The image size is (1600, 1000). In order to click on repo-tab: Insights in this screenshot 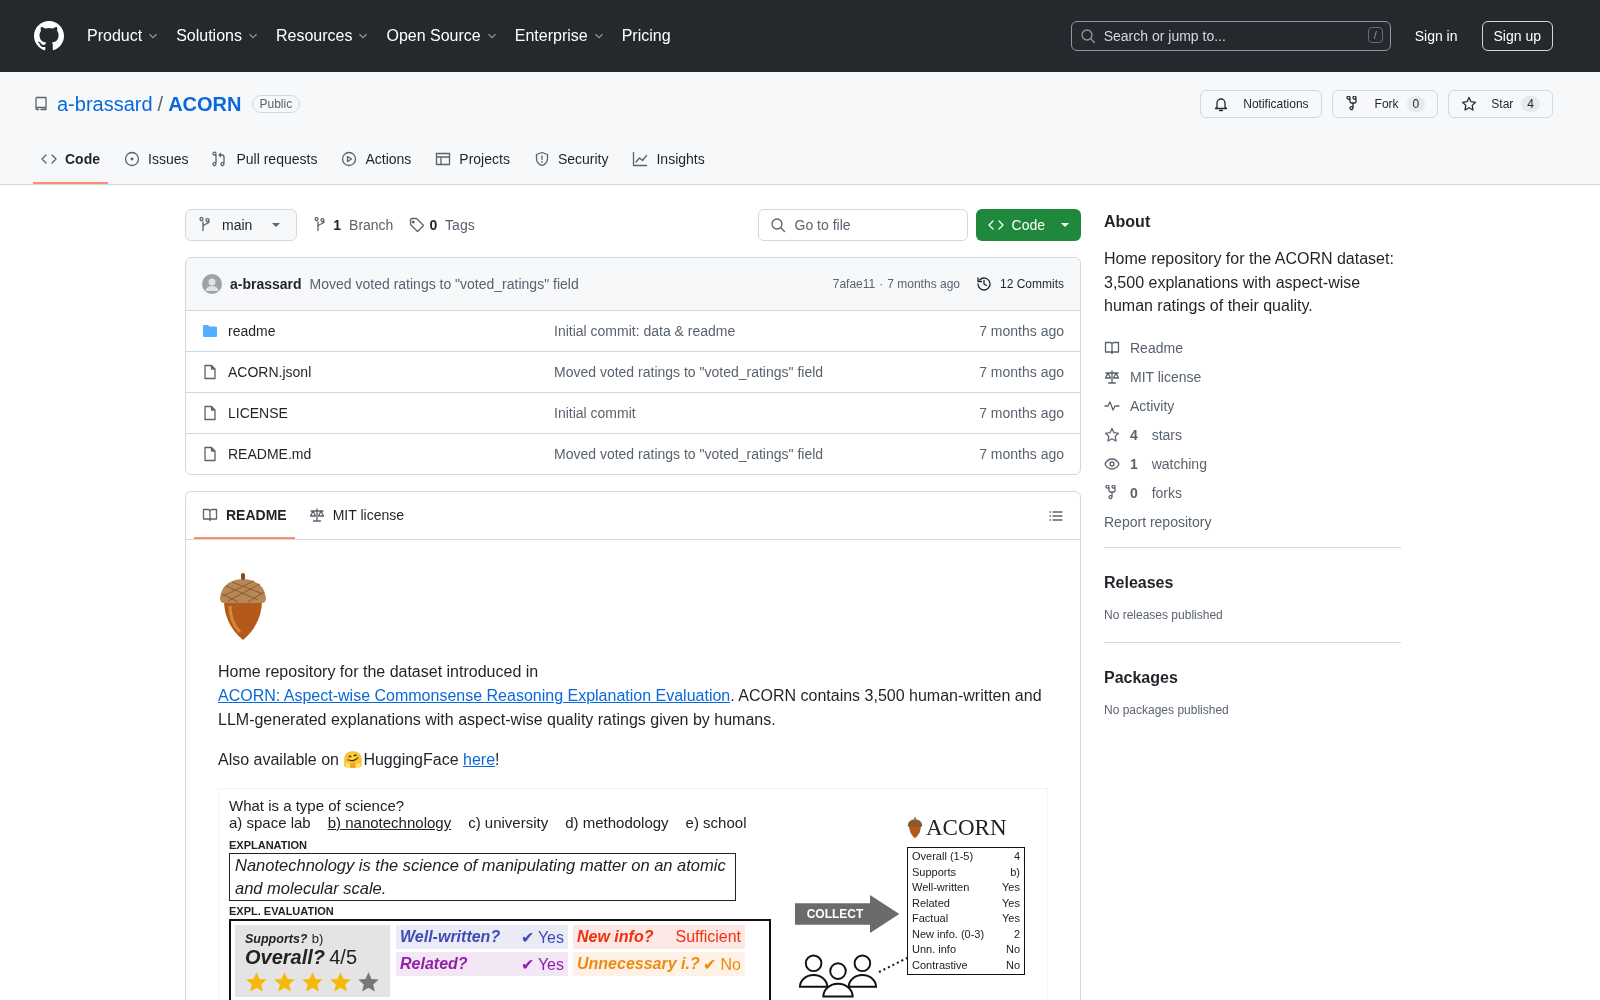, I will do `click(668, 160)`.